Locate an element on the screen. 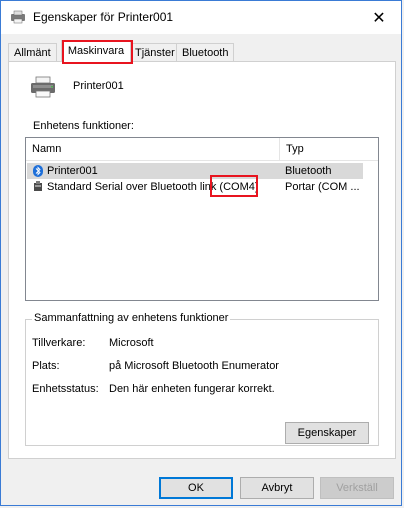  row-type: Bluetooth is located at coordinates (308, 171).